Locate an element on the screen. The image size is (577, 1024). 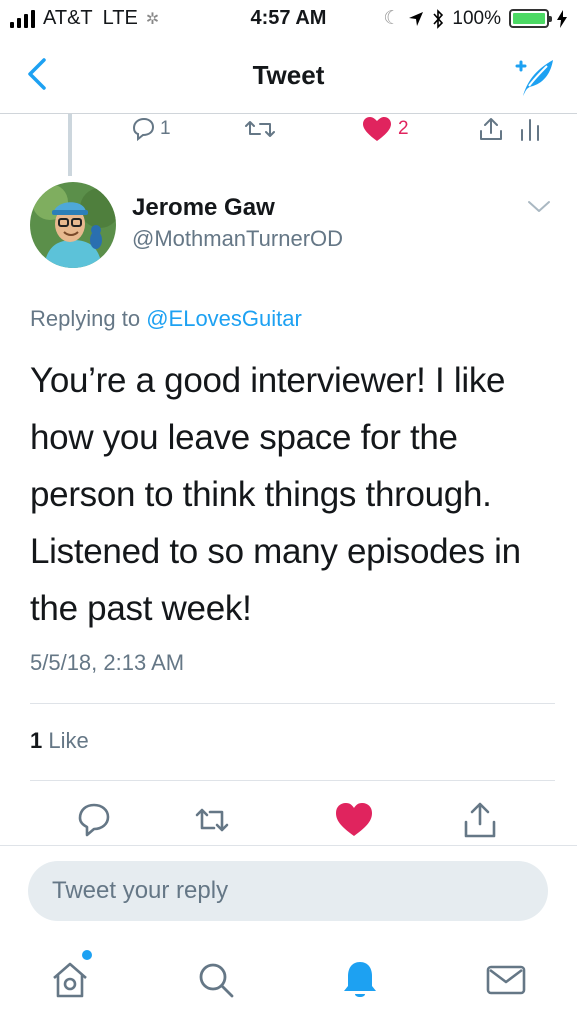
navigation-bar: Tweet is located at coordinates (288, 77).